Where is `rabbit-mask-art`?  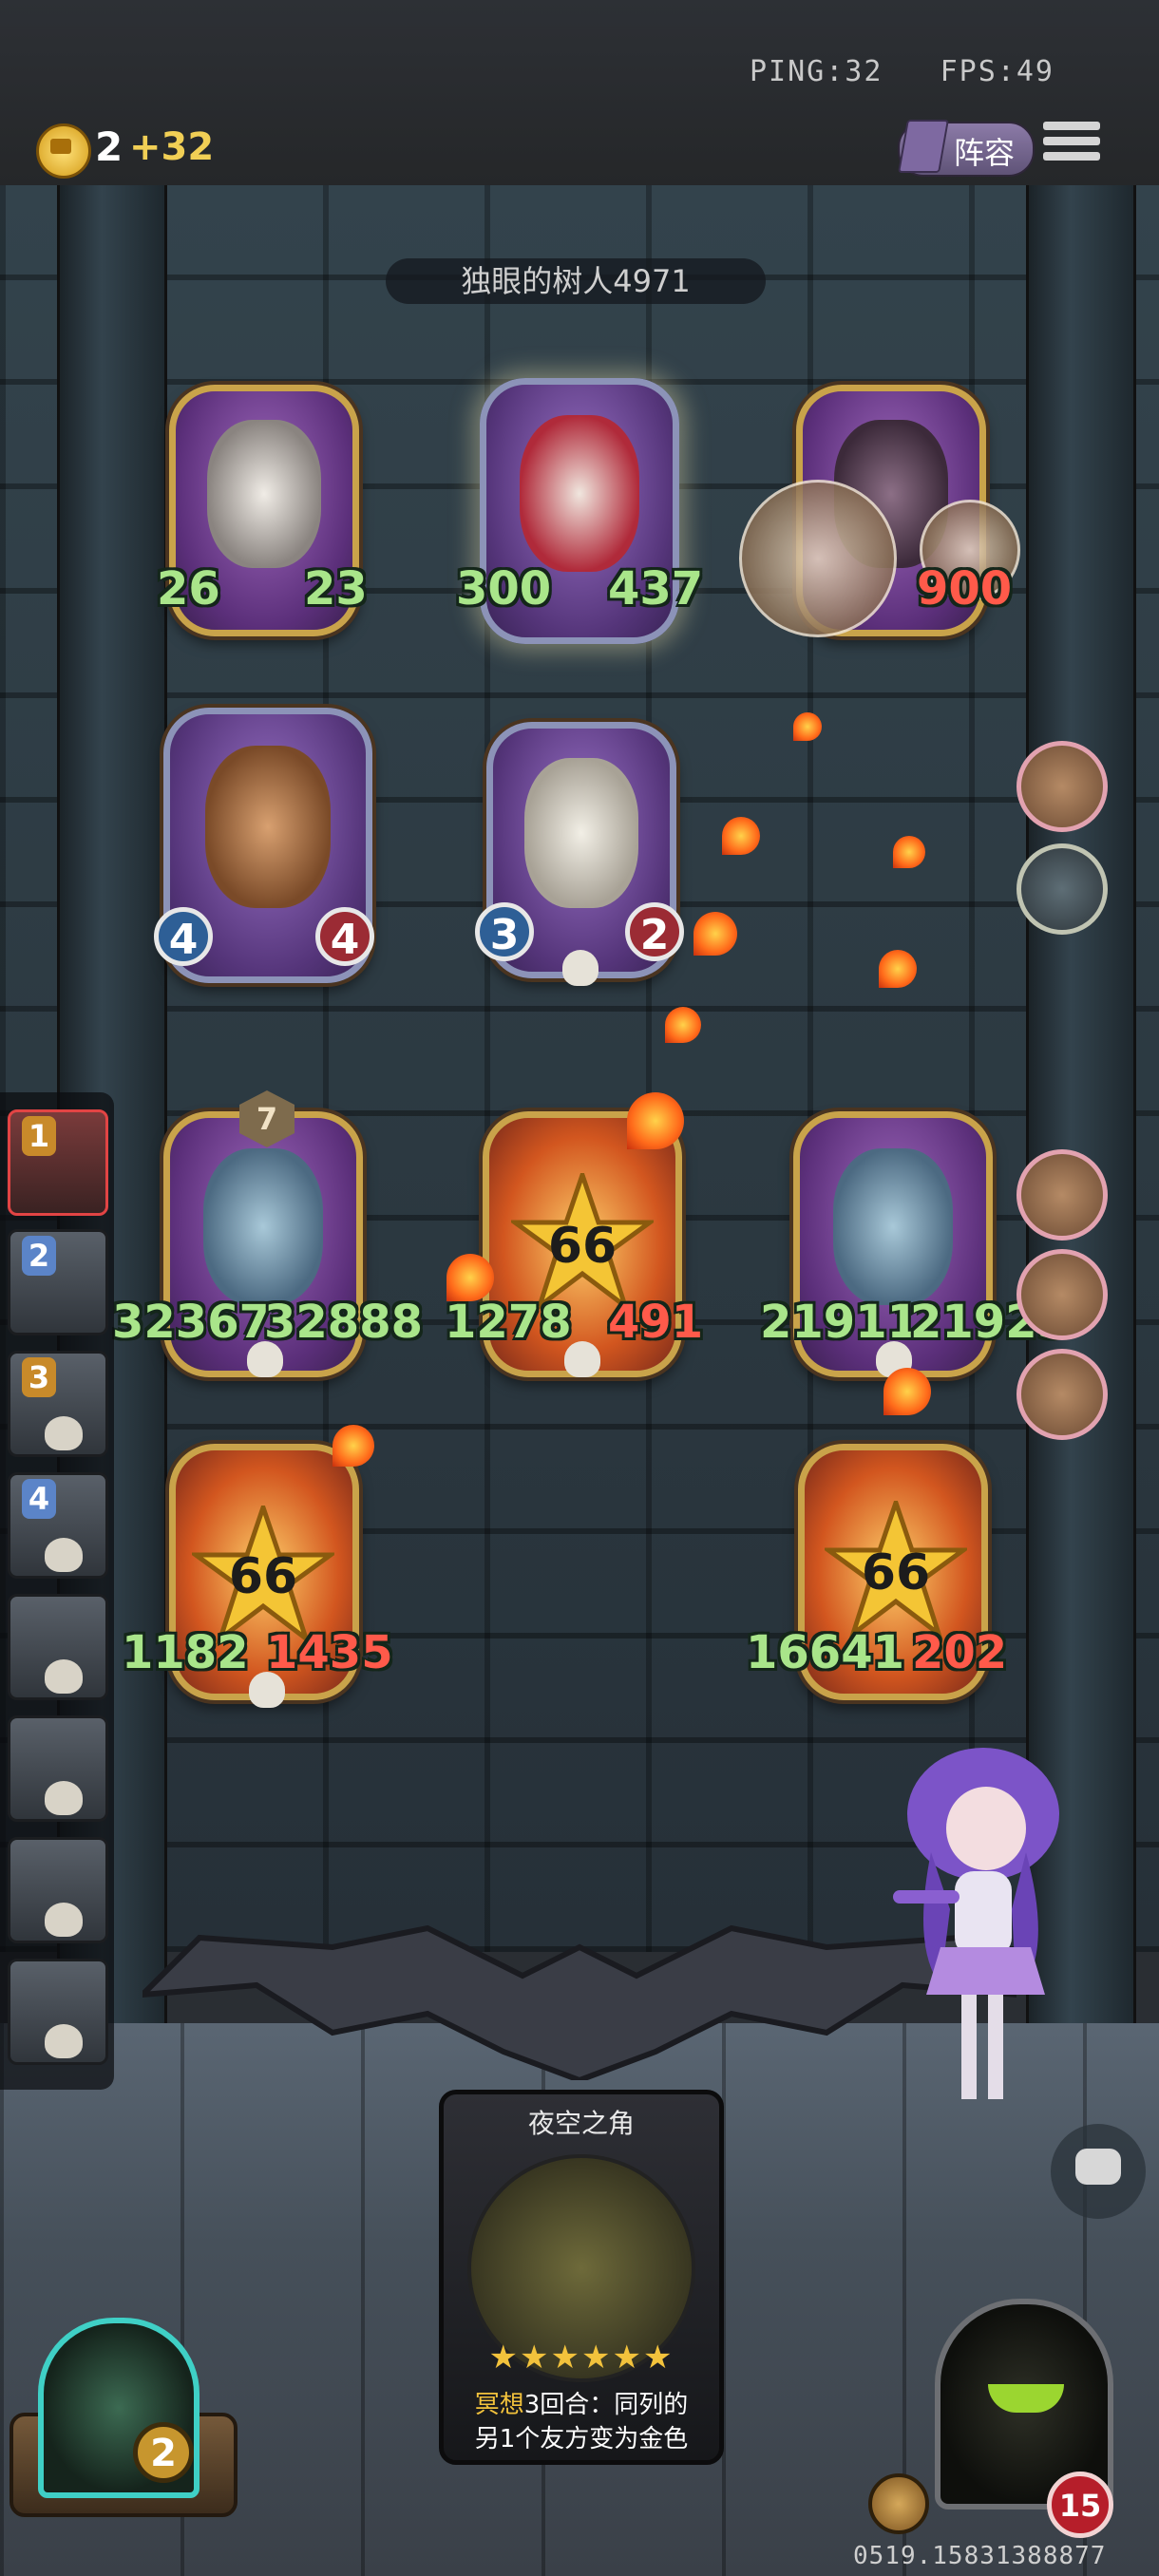
rabbit-mask-art is located at coordinates (264, 494).